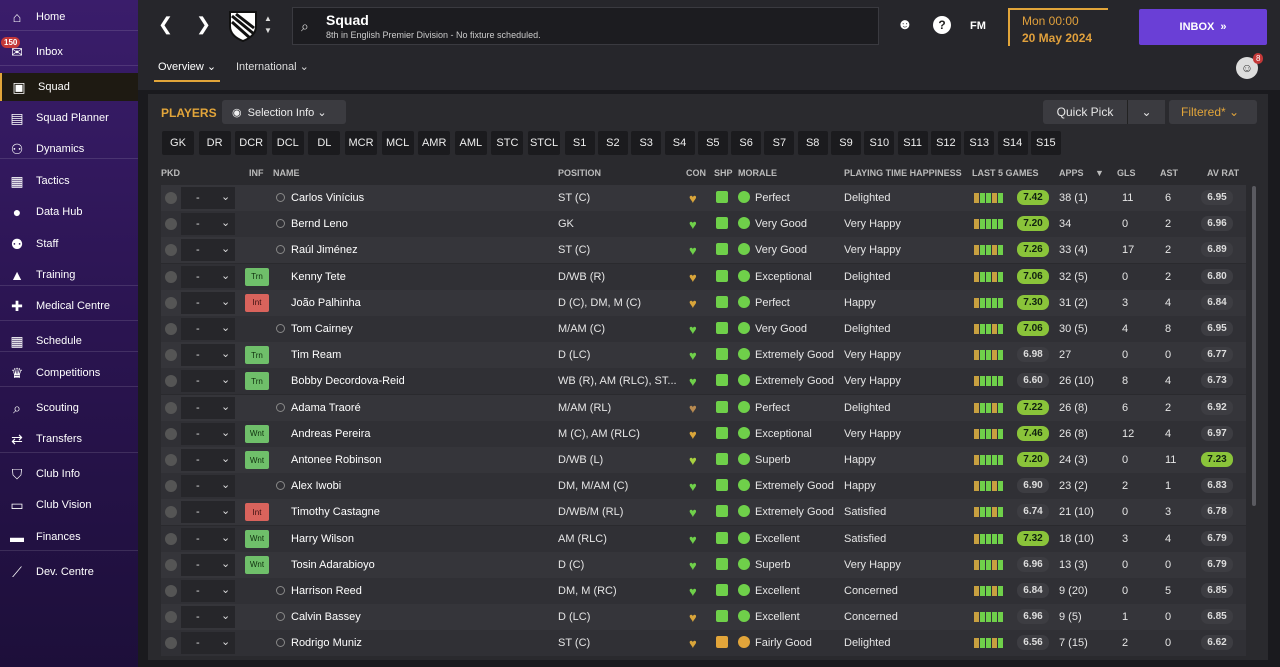  Describe the element at coordinates (945, 143) in the screenshot. I see `position-filter-button: S12` at that location.